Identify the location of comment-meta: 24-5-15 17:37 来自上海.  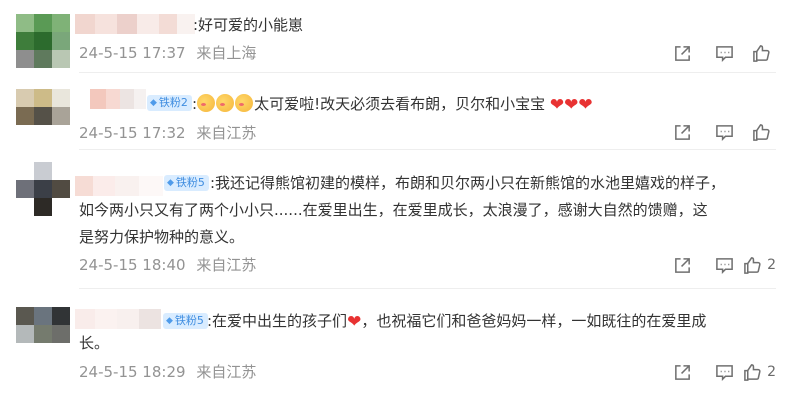
(167, 52).